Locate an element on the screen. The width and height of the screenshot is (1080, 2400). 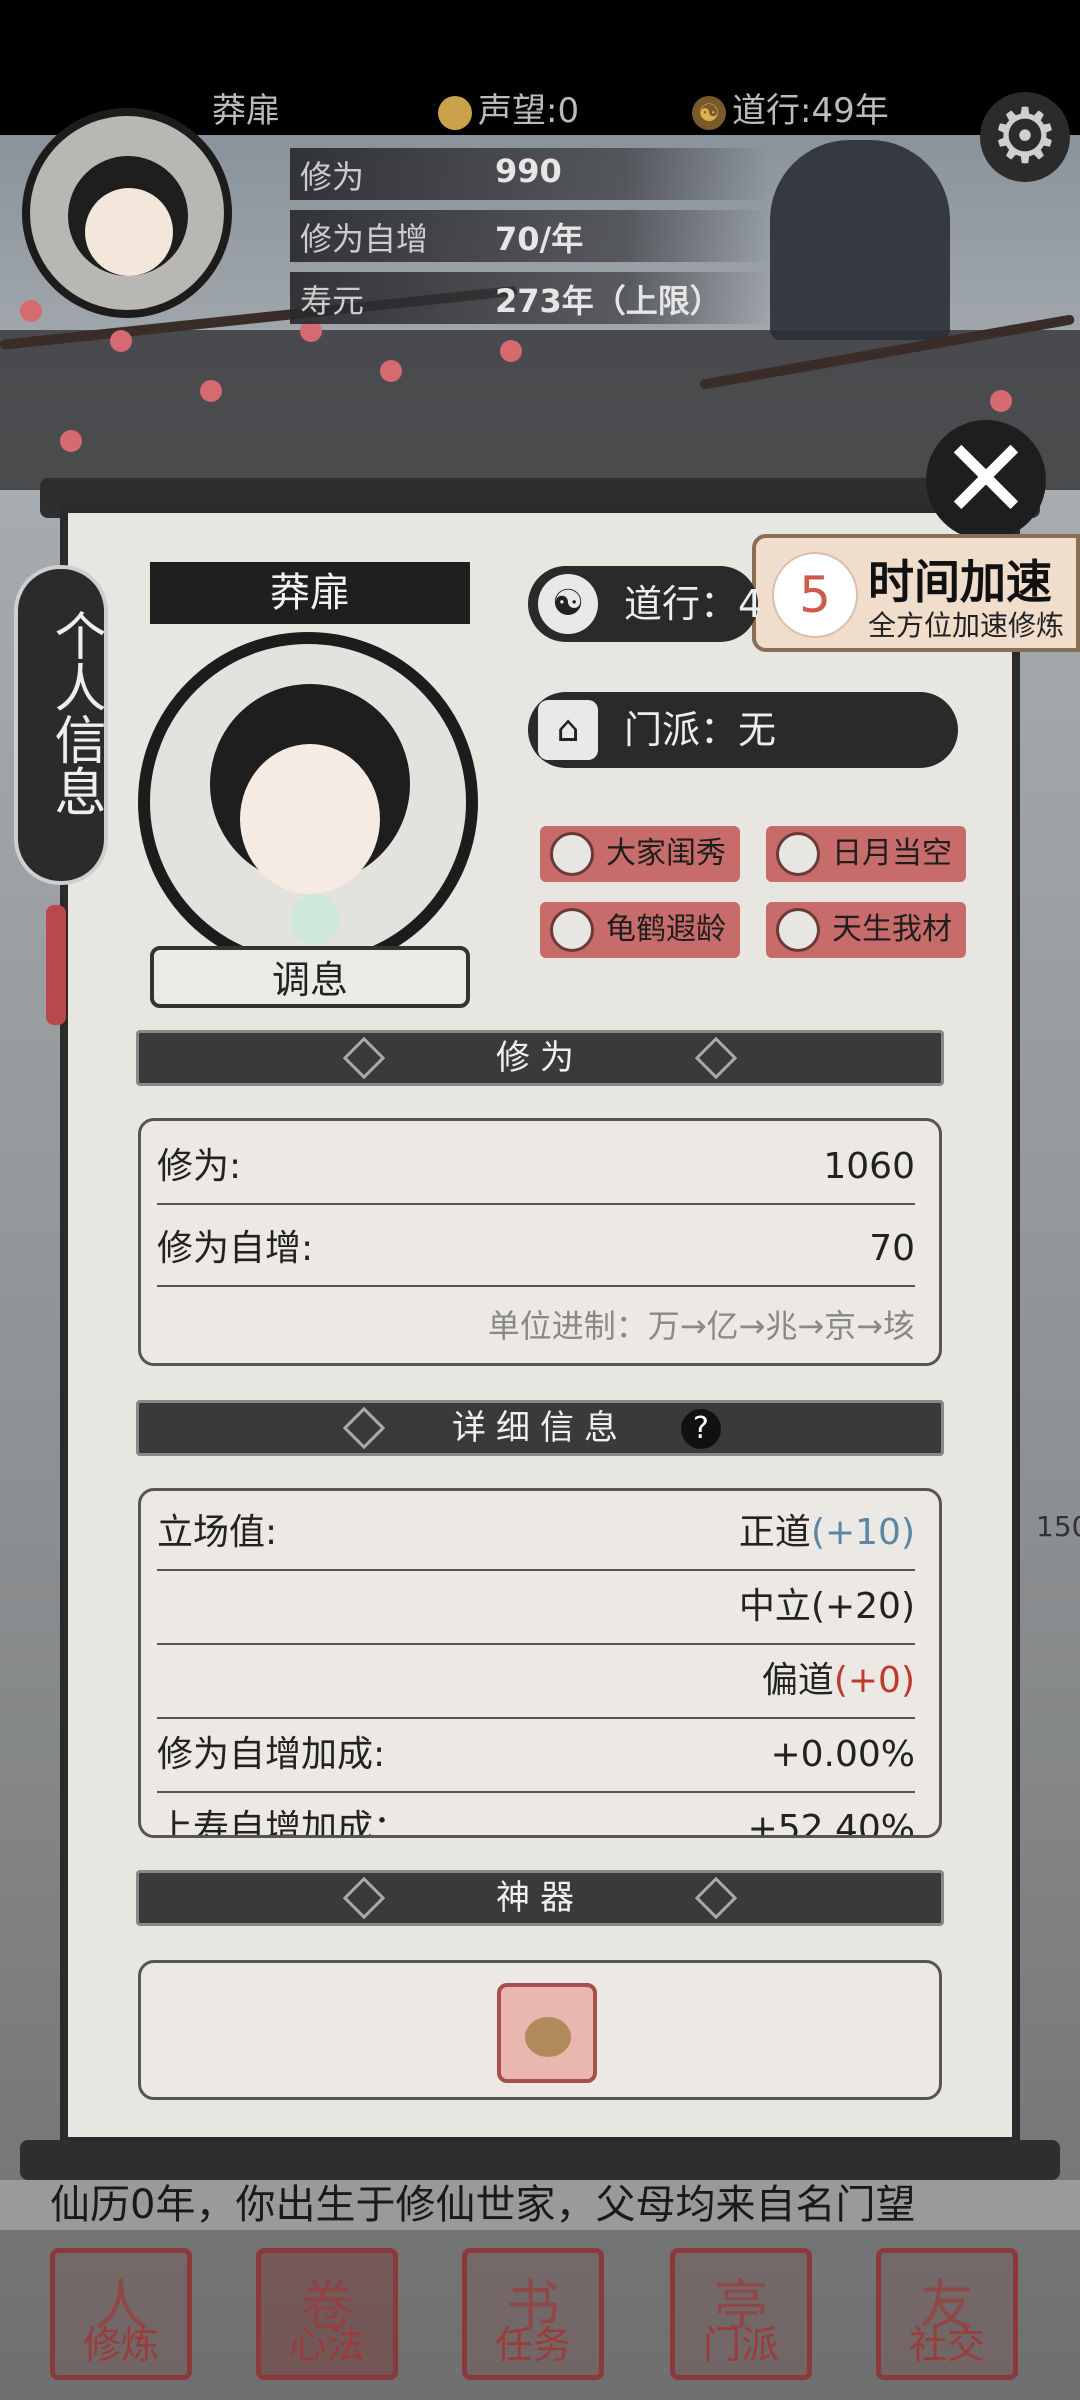
sect-text: 门派：无 is located at coordinates (700, 730).